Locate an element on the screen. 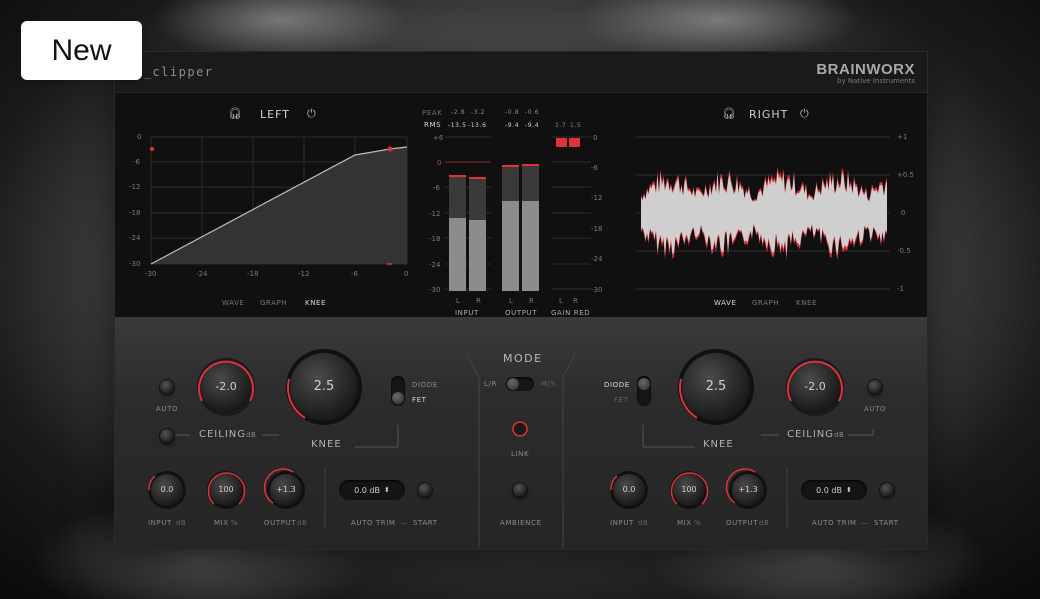  lx-tick: -30 is located at coordinates (151, 274).